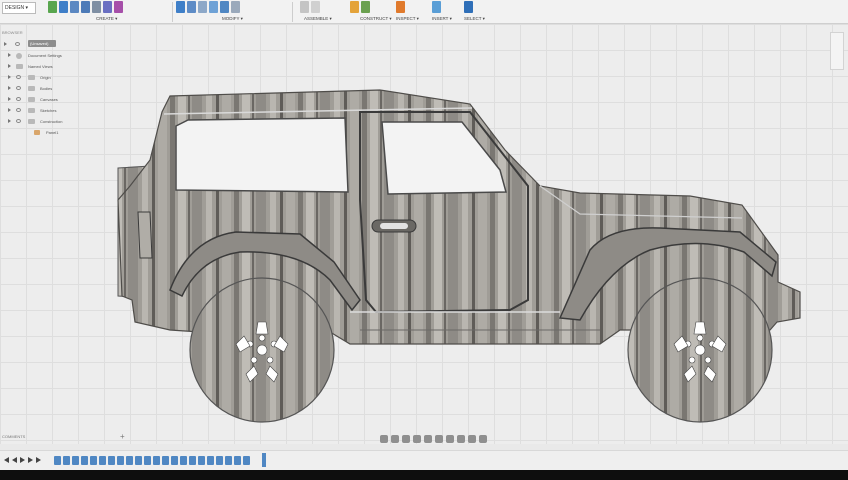 The width and height of the screenshot is (848, 480). What do you see at coordinates (36, 55) in the screenshot?
I see `browser-item-document-settings: Document Settings` at bounding box center [36, 55].